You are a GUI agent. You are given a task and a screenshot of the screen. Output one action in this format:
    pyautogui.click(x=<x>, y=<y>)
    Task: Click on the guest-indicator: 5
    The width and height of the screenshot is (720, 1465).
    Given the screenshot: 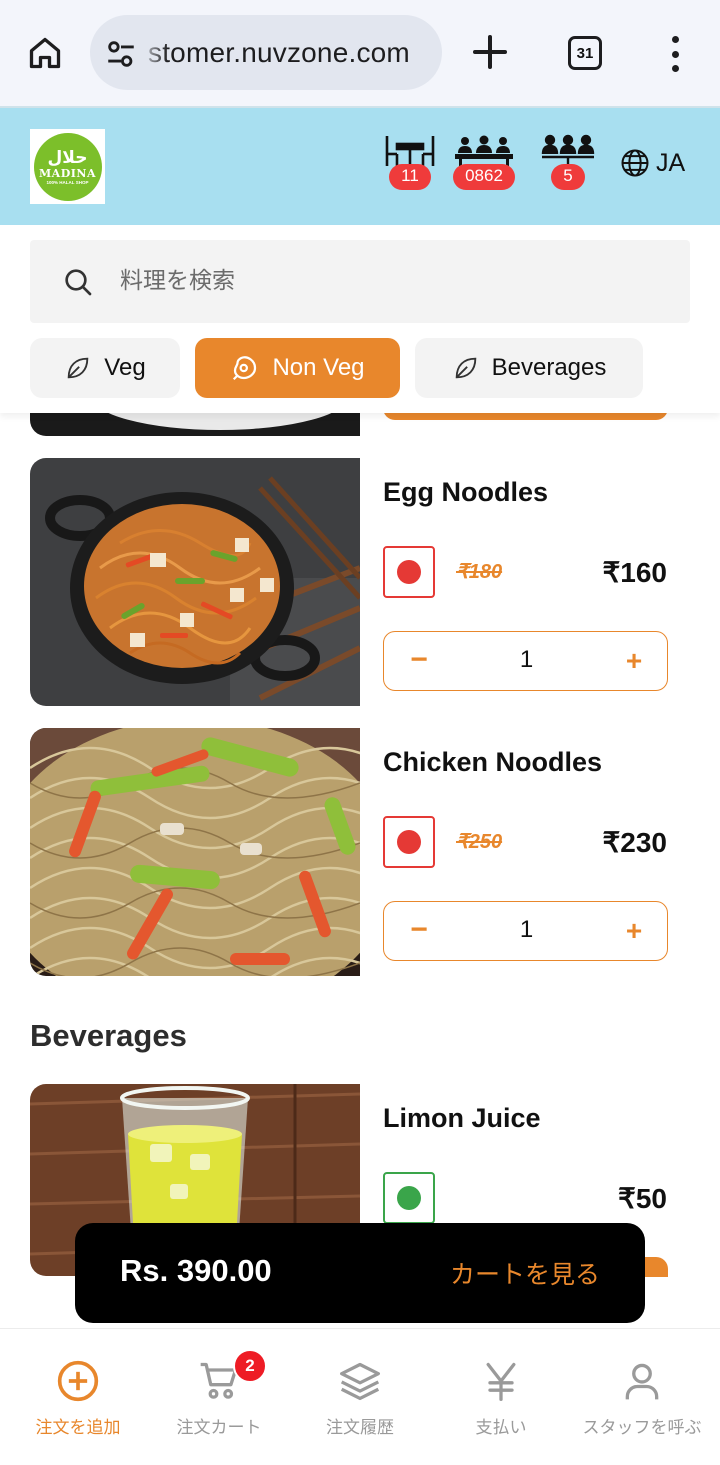 What is the action you would take?
    pyautogui.click(x=568, y=162)
    